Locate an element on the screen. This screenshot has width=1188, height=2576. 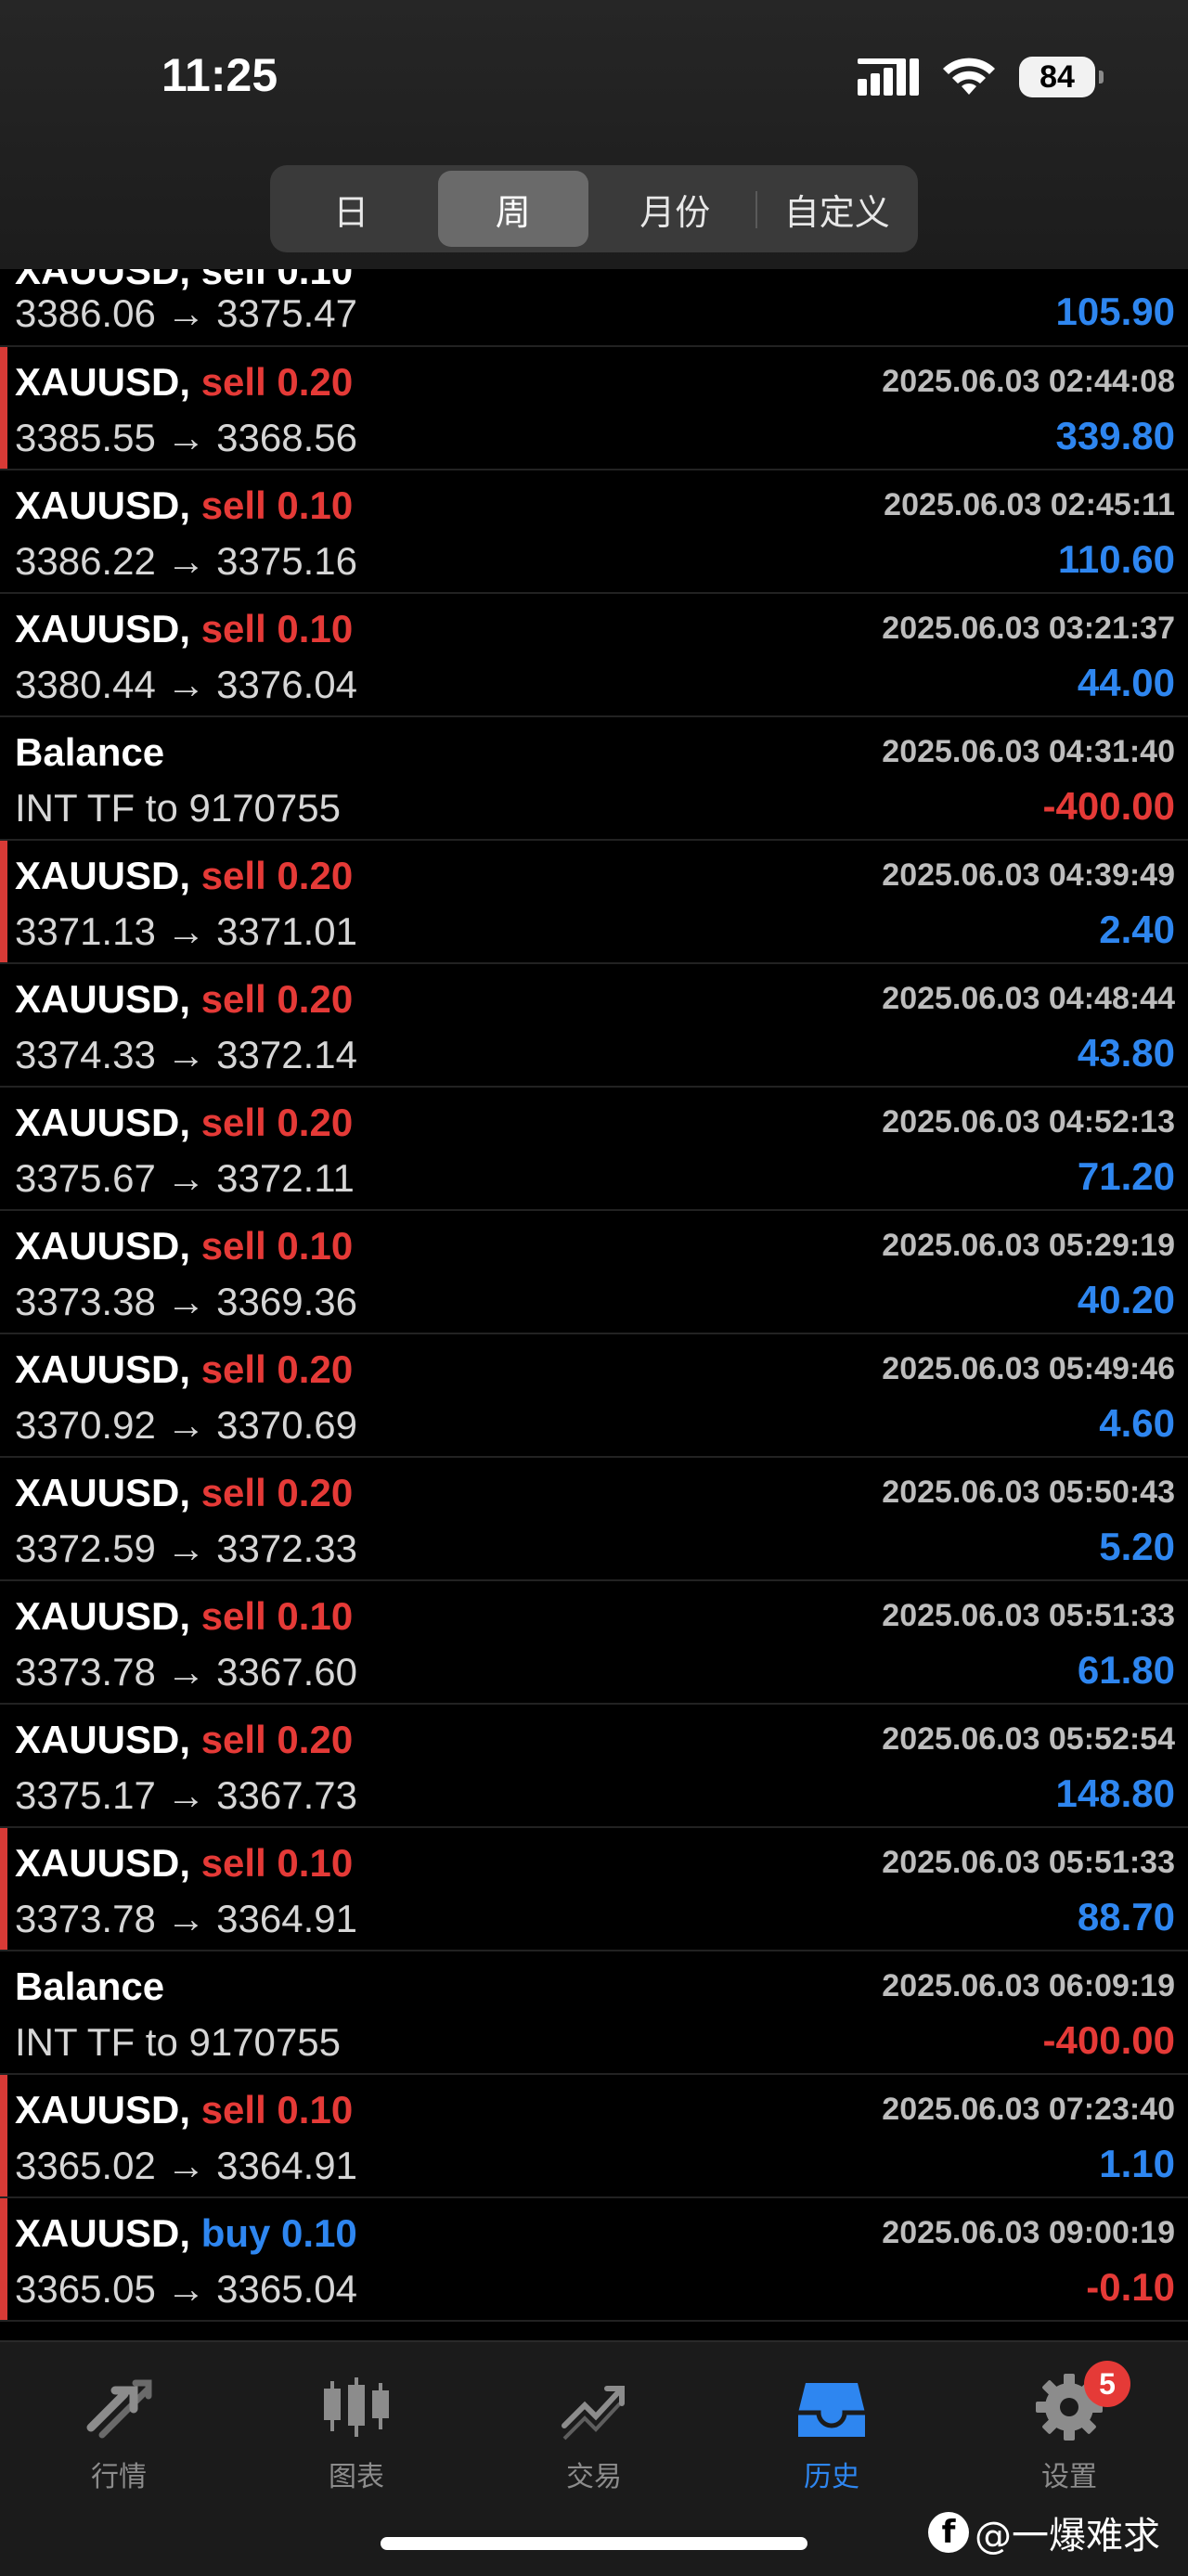
row-profit: 44.00 is located at coordinates (1126, 682).